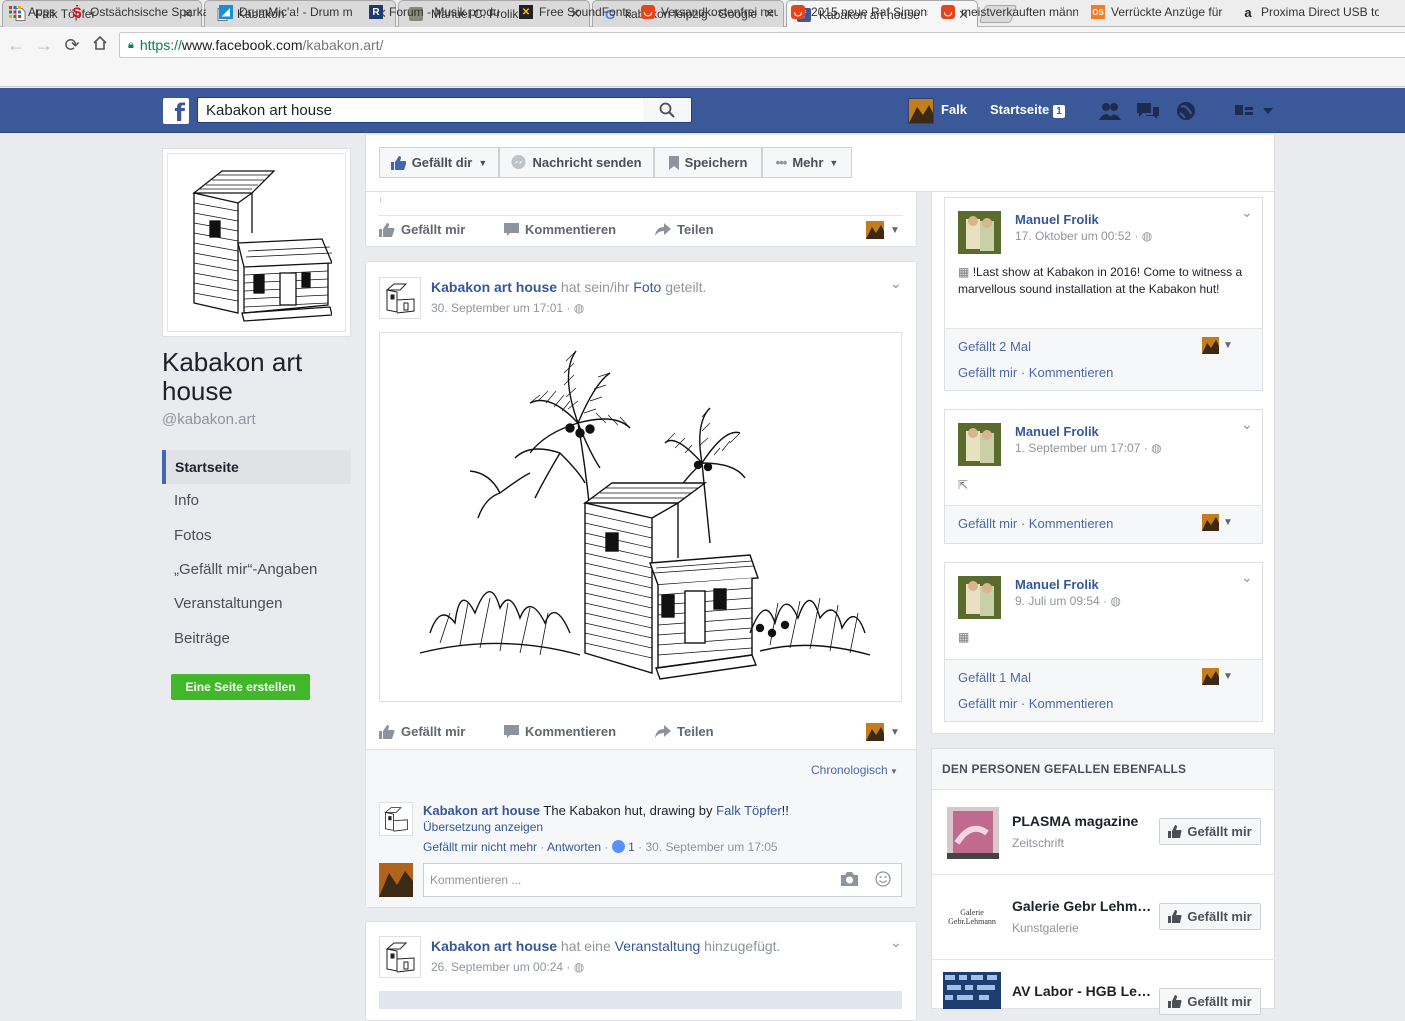  Describe the element at coordinates (667, 110) in the screenshot. I see `search-button` at that location.